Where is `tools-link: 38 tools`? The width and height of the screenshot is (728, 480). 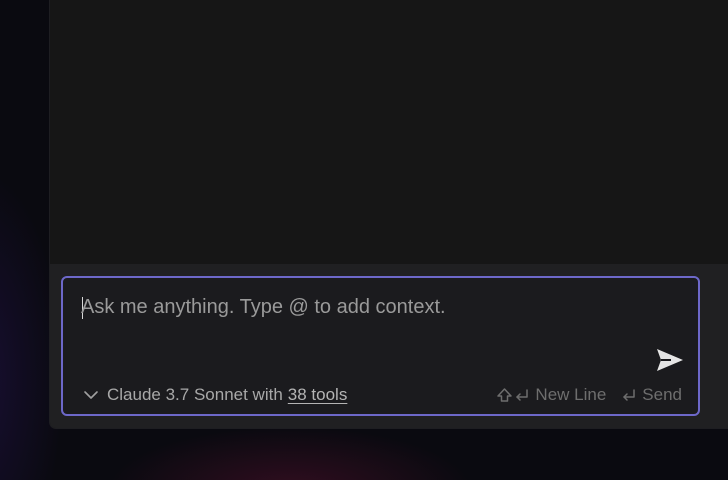
tools-link: 38 tools is located at coordinates (318, 395).